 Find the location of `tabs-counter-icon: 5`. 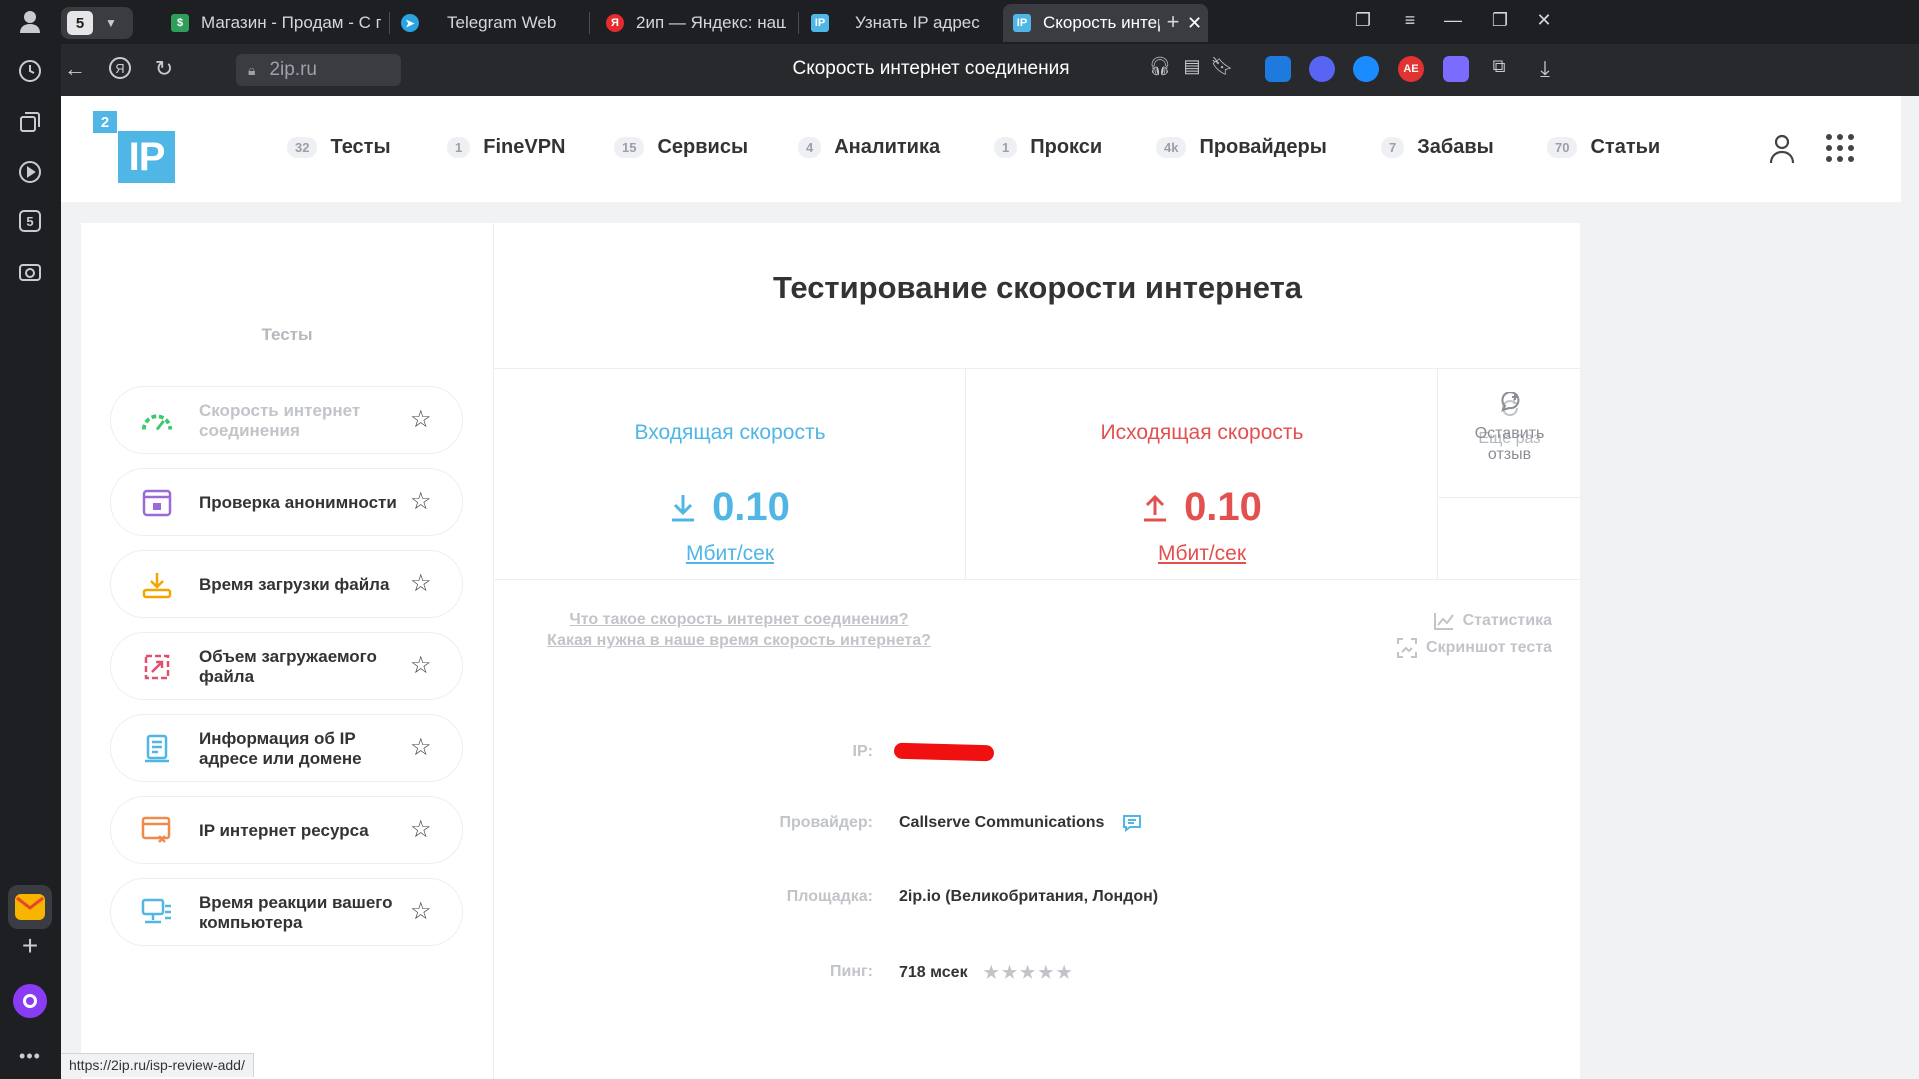

tabs-counter-icon: 5 is located at coordinates (30, 221).